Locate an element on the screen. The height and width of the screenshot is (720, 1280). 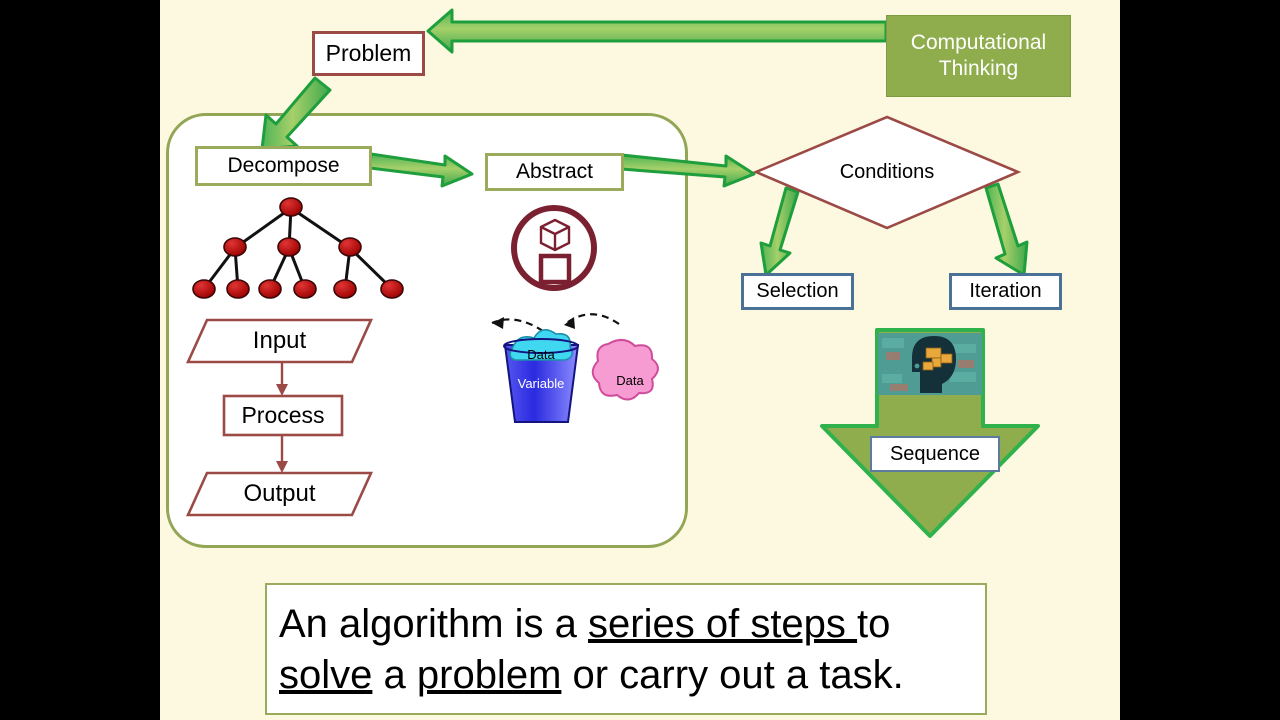
sequence-label: Sequence is located at coordinates (935, 453).